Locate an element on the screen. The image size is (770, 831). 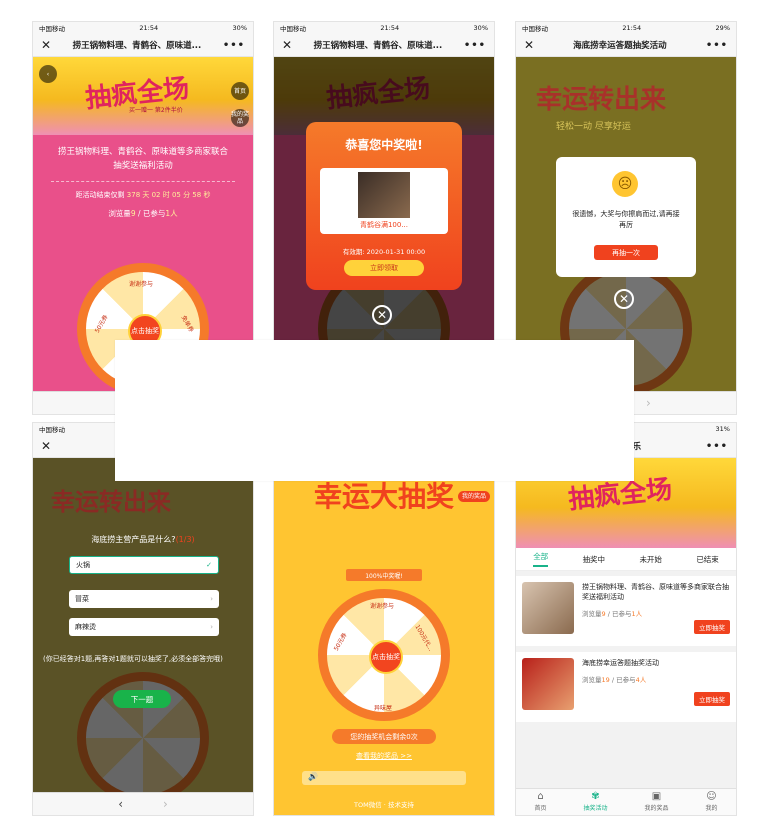
activity-list-item: 海底捞幸运答题抽奖活动 浏览量19 / 已参与4人 立即抽奖 is located at coordinates (626, 690).